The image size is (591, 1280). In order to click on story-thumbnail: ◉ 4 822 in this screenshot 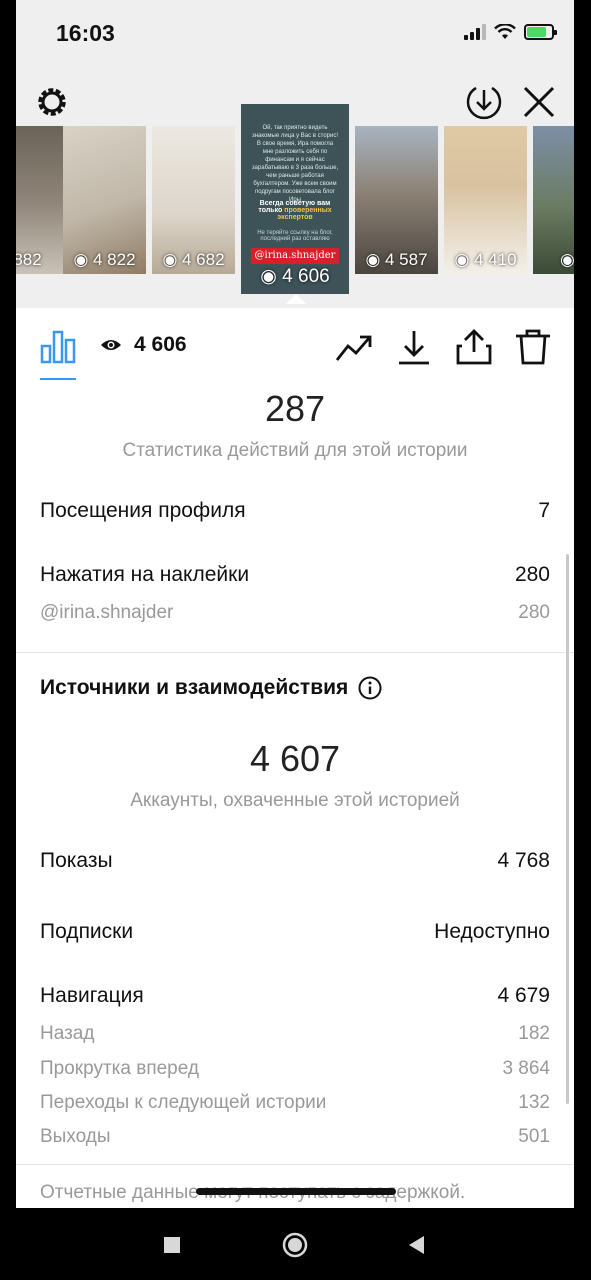, I will do `click(104, 200)`.